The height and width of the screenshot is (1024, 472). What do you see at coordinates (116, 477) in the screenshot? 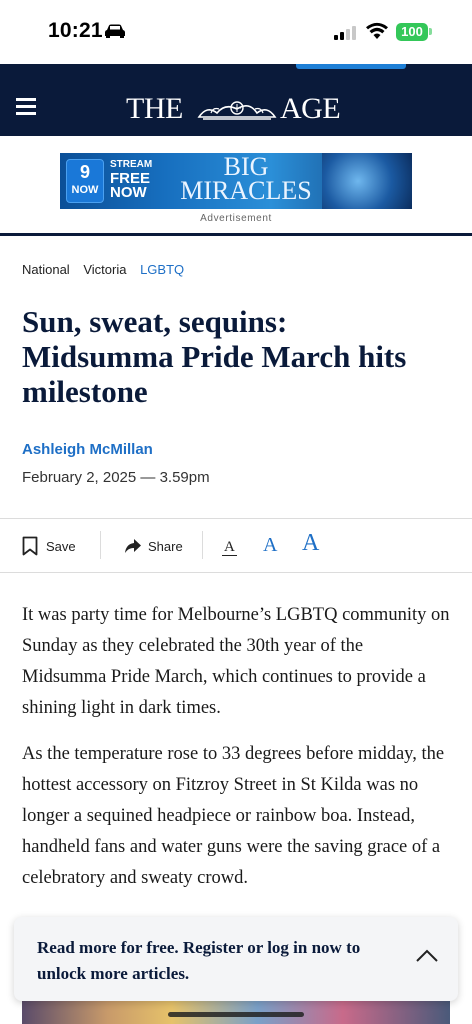
I see `article-dateline: February 2, 2025 — 3.59pm` at bounding box center [116, 477].